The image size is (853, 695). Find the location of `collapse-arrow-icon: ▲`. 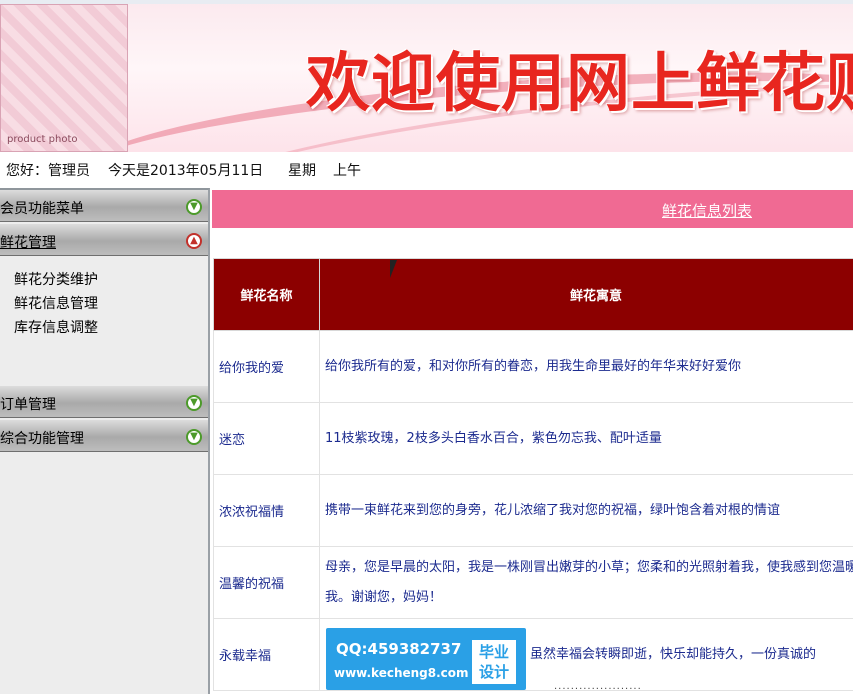

collapse-arrow-icon: ▲ is located at coordinates (194, 241).